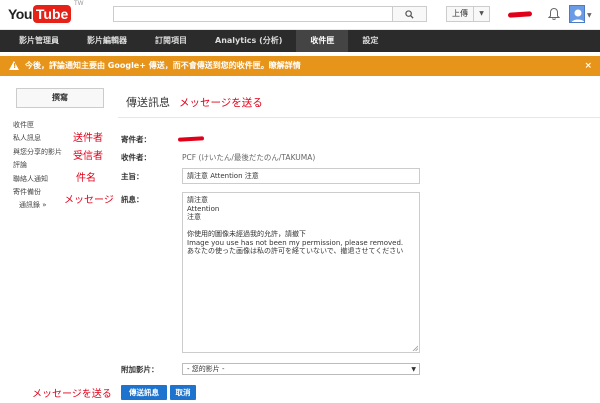 The height and width of the screenshot is (403, 600). I want to click on creator-nav-bar: 影片管理員 影片編輯器 訂閱項目 Analytics (分析) 收件匣 設定, so click(300, 41).